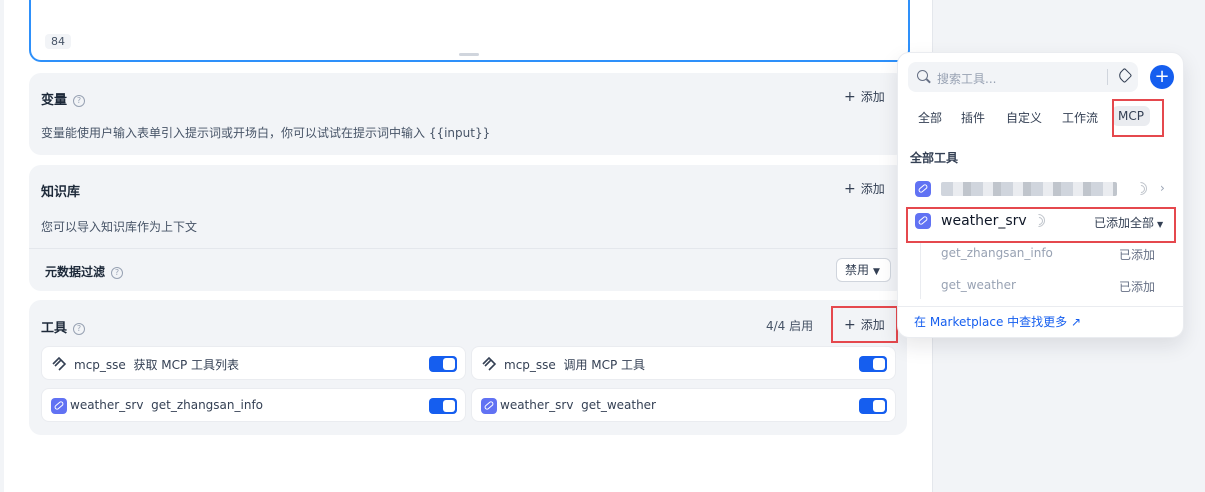 The width and height of the screenshot is (1205, 492). I want to click on metadata-filter-label: 元数据过滤?, so click(84, 271).